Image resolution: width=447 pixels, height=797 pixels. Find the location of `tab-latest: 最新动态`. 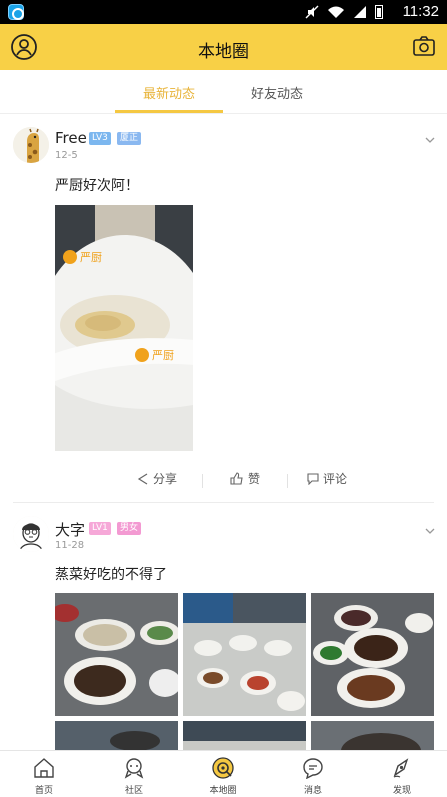

tab-latest: 最新动态 is located at coordinates (169, 92).